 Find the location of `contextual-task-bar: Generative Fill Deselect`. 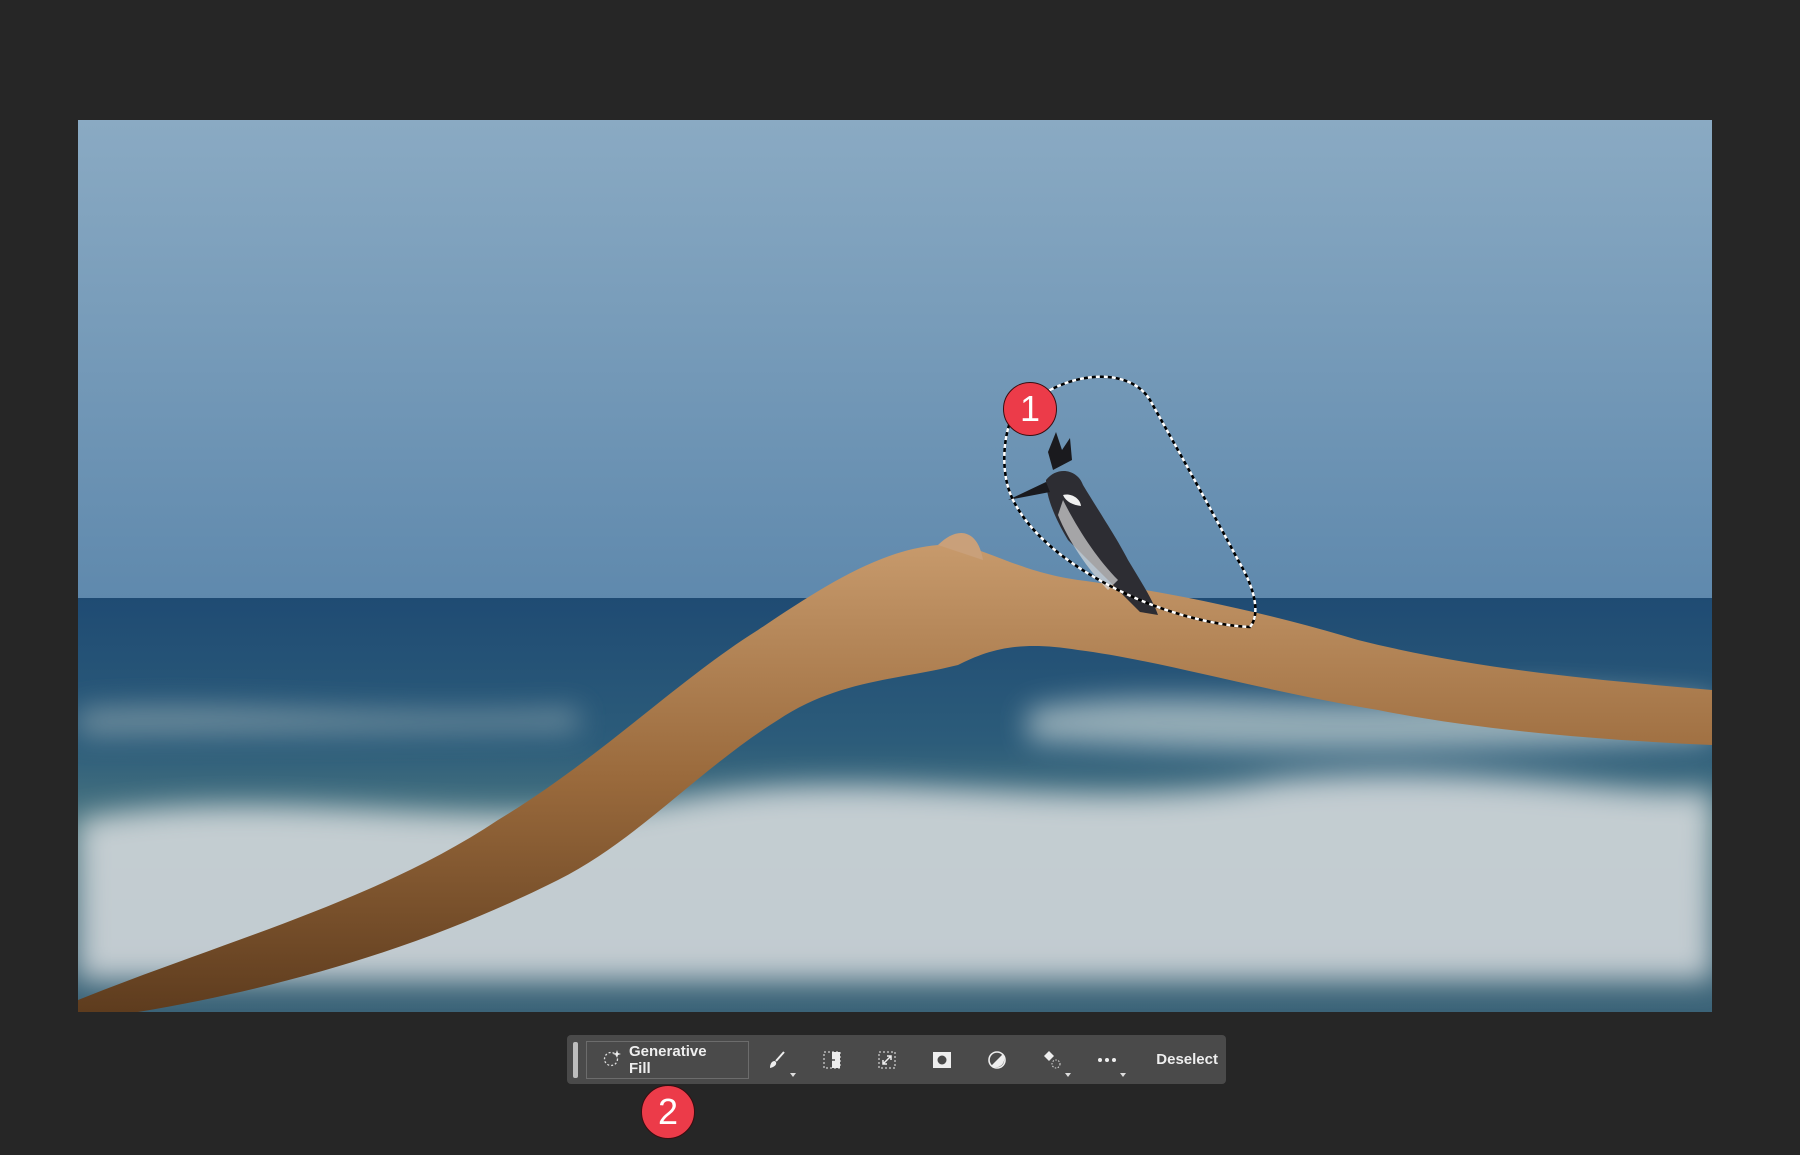

contextual-task-bar: Generative Fill Deselect is located at coordinates (896, 1059).